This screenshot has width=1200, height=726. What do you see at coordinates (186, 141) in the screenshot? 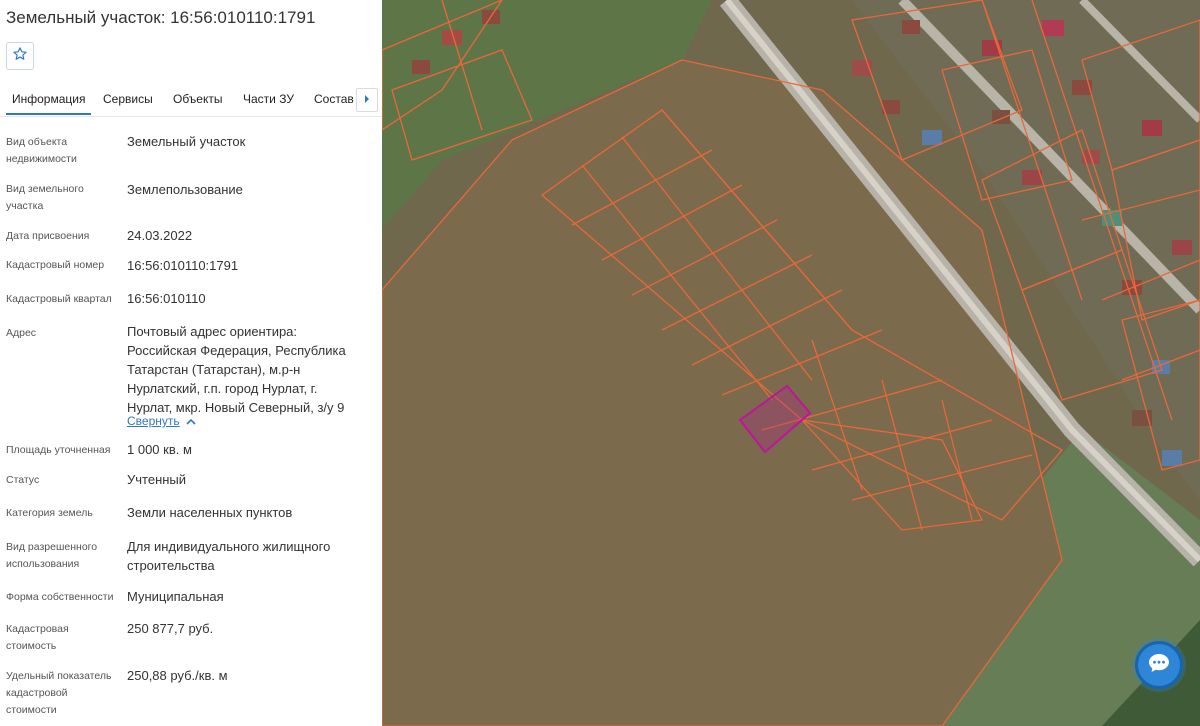
I see `field-value-object-type: Земельный участок` at bounding box center [186, 141].